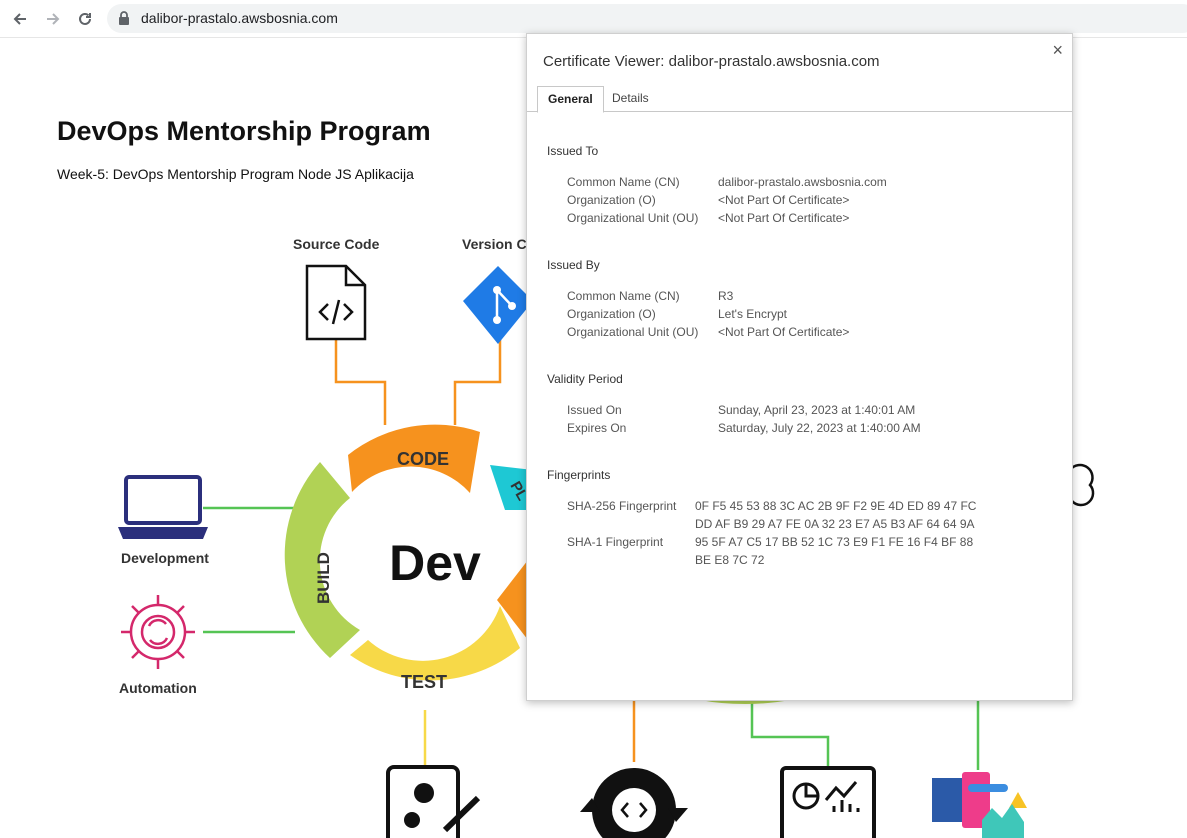  I want to click on source-code-label: Source Code, so click(336, 244).